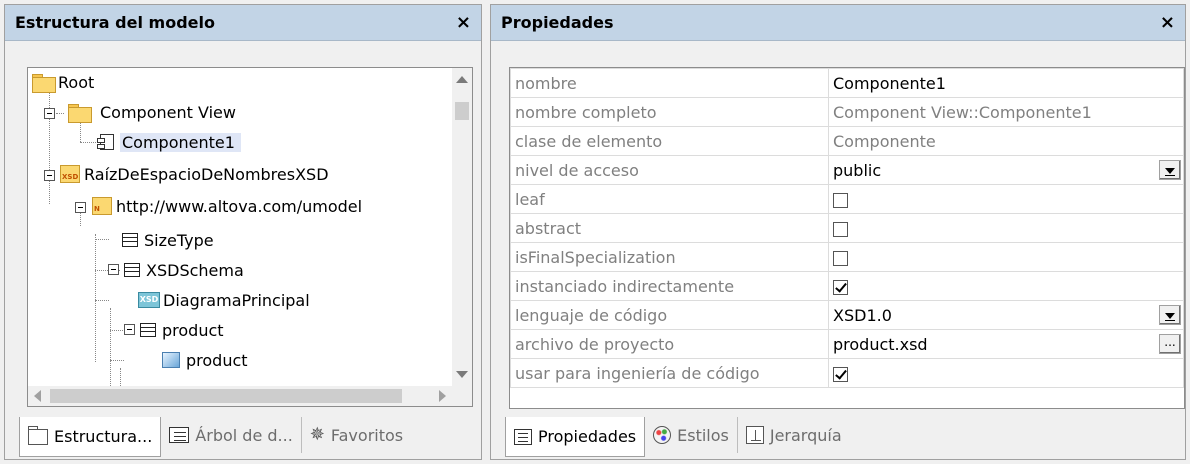  I want to click on property-name: nivel de acceso, so click(669, 170).